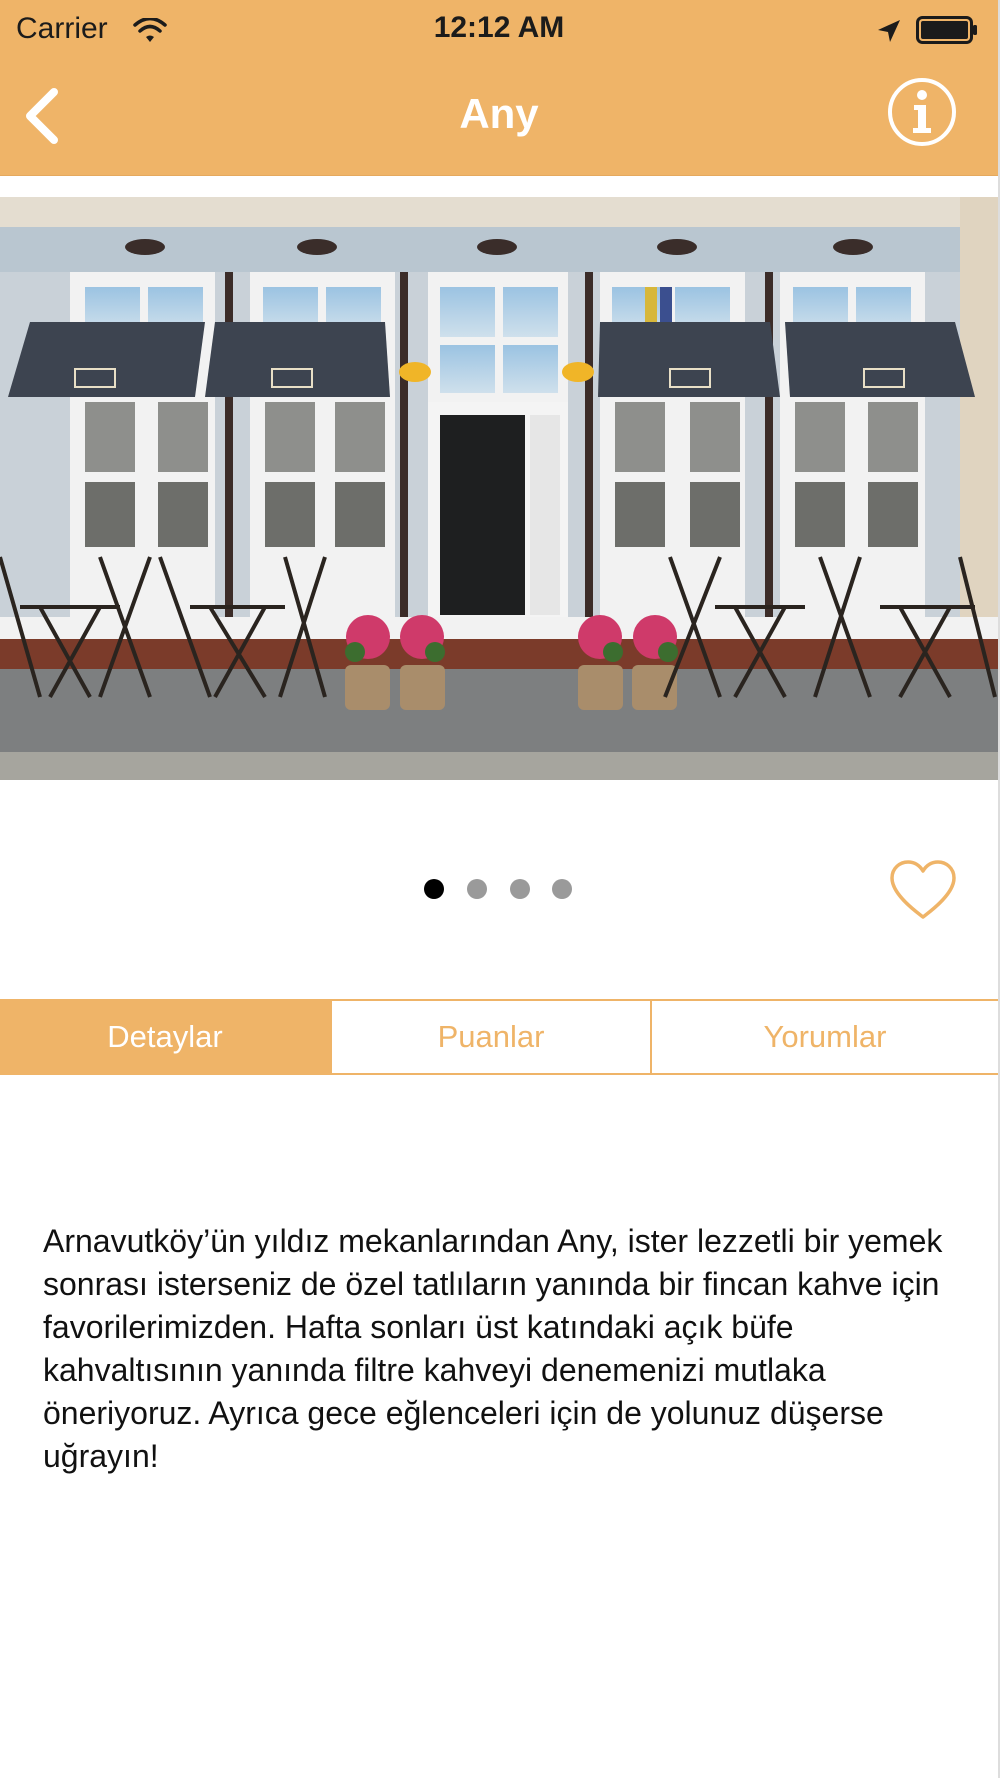  What do you see at coordinates (946, 30) in the screenshot?
I see `battery-icon` at bounding box center [946, 30].